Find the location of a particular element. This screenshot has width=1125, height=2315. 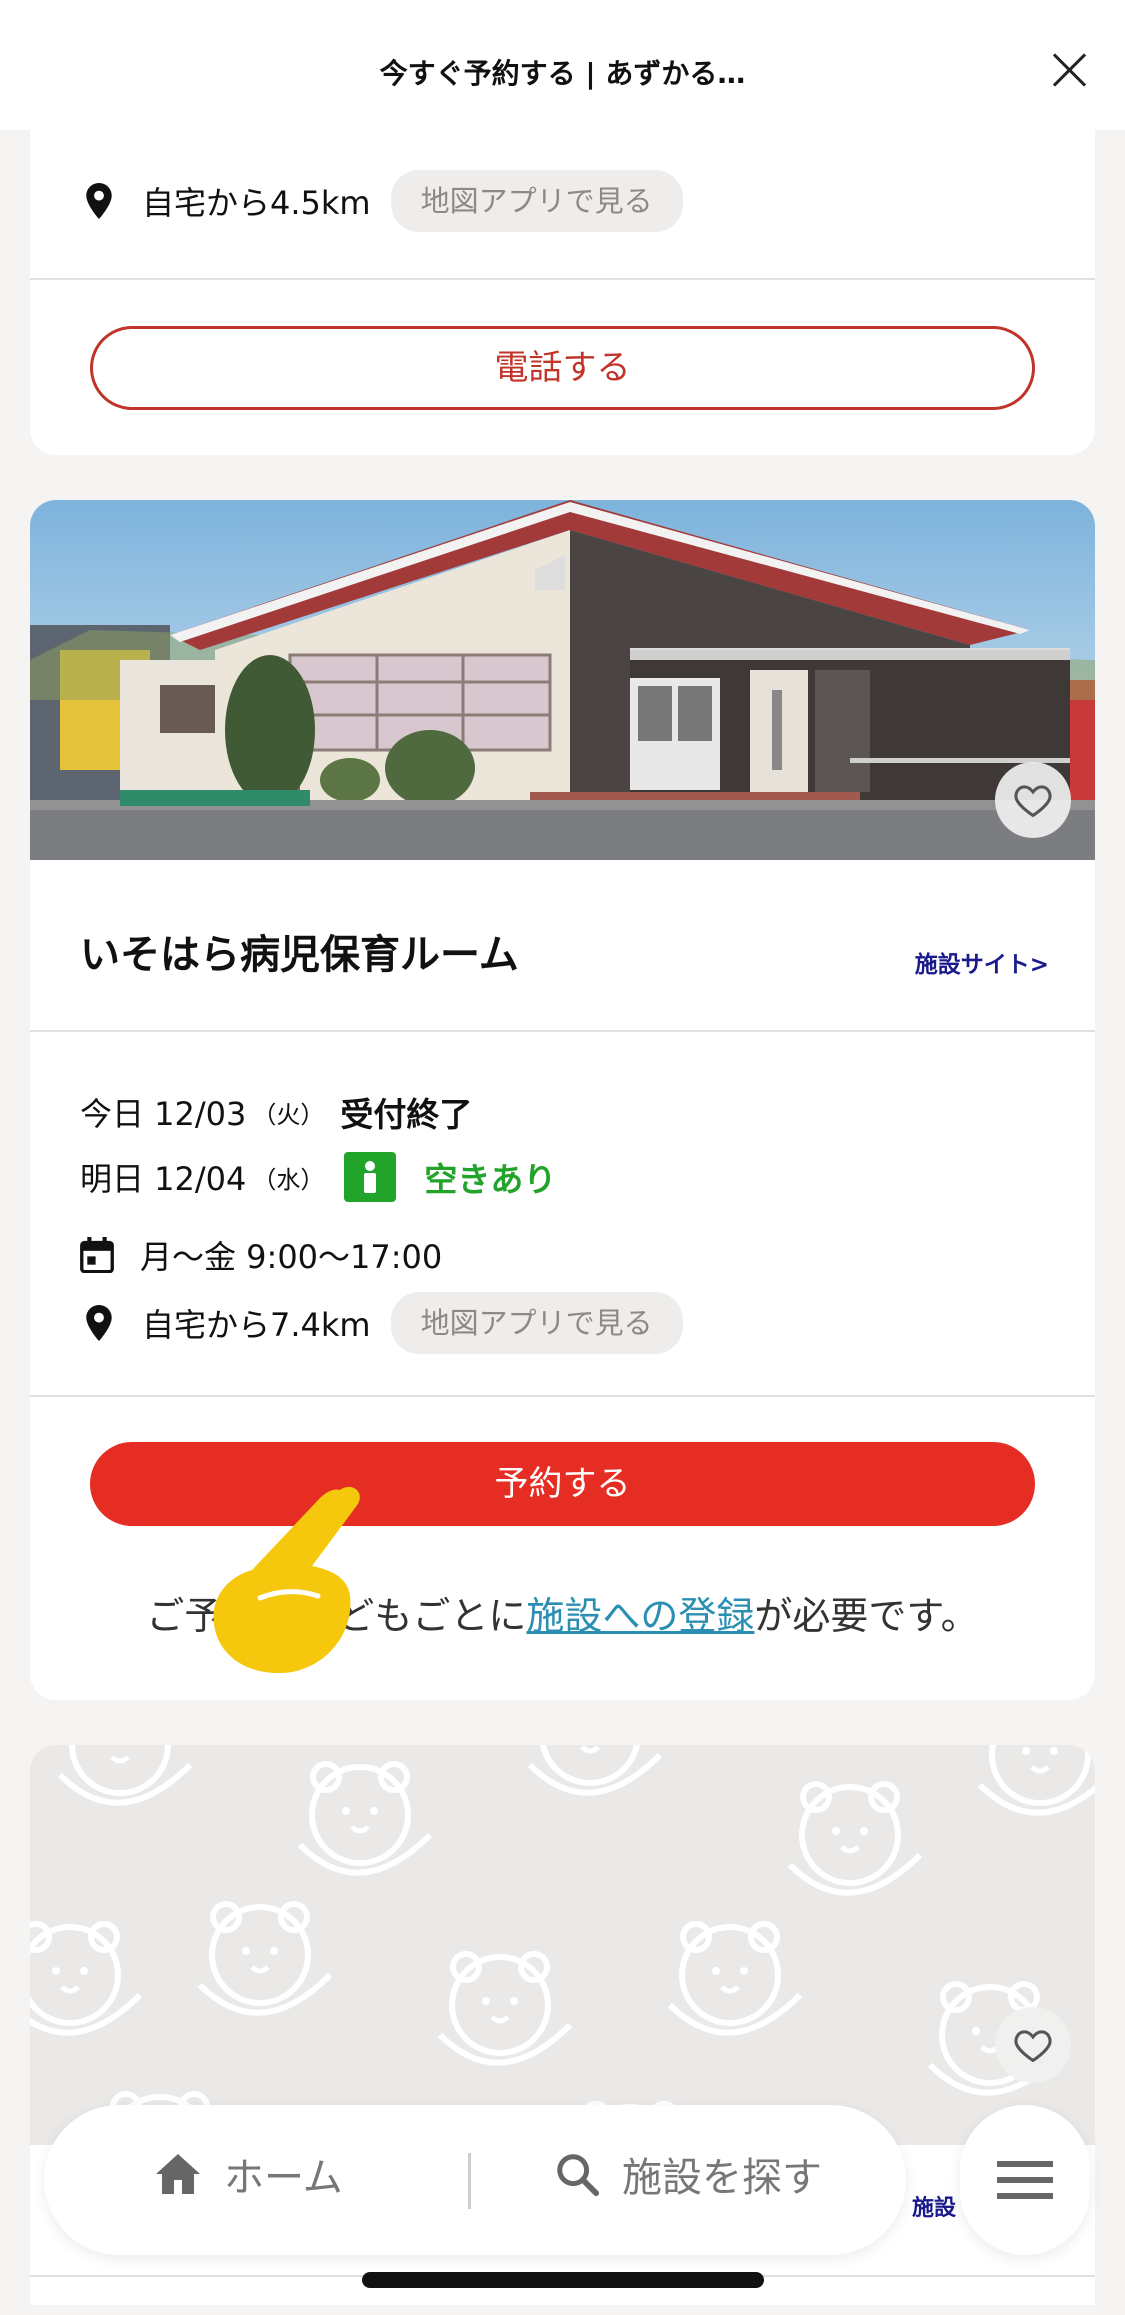

calendar-icon is located at coordinates (97, 1255).